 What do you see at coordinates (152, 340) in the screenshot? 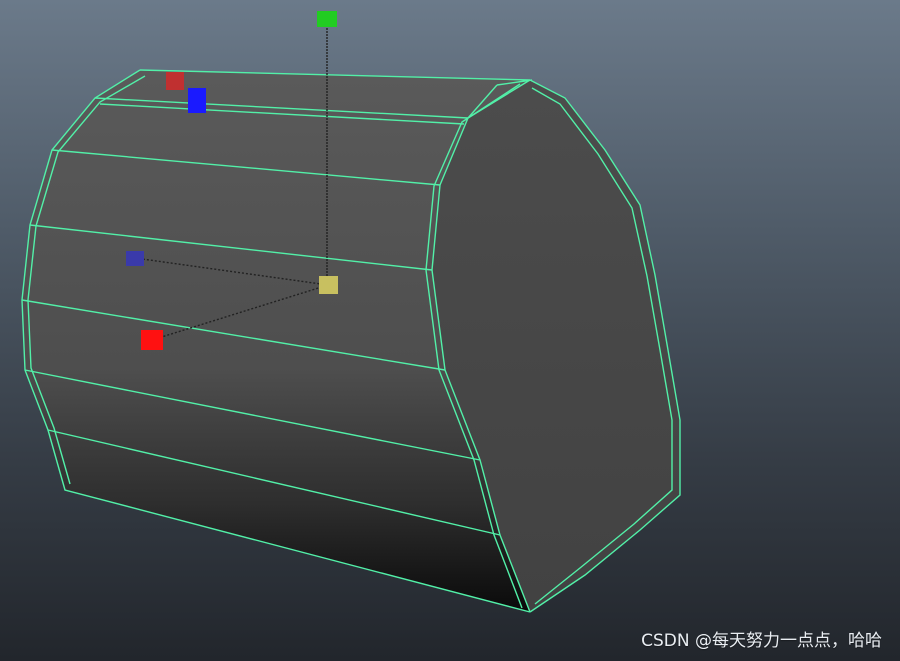
I see `x-axis-handle` at bounding box center [152, 340].